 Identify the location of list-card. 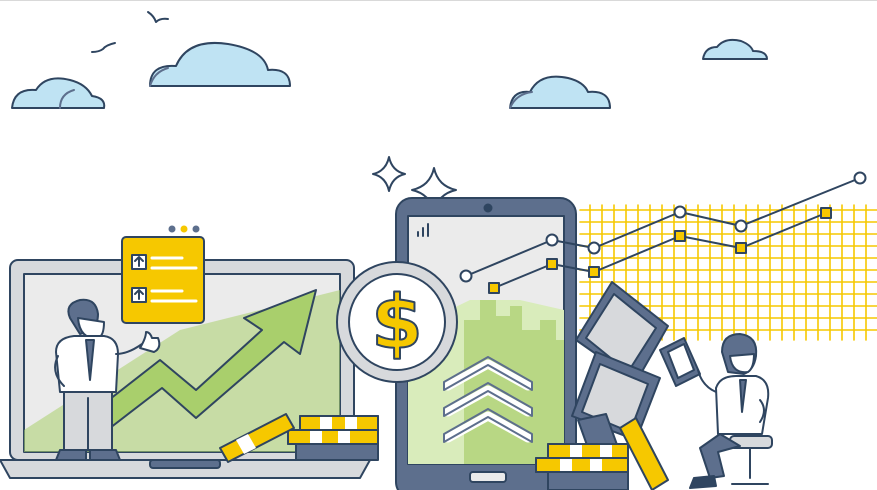
(163, 274).